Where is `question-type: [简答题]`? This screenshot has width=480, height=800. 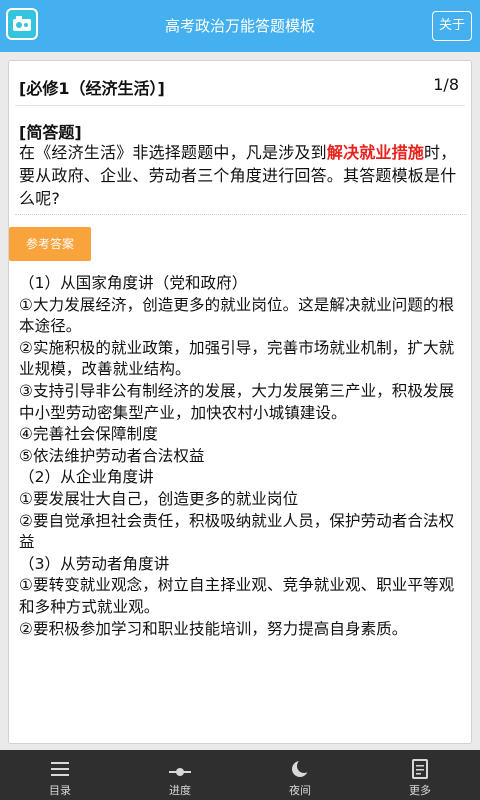
question-type: [简答题] is located at coordinates (50, 132).